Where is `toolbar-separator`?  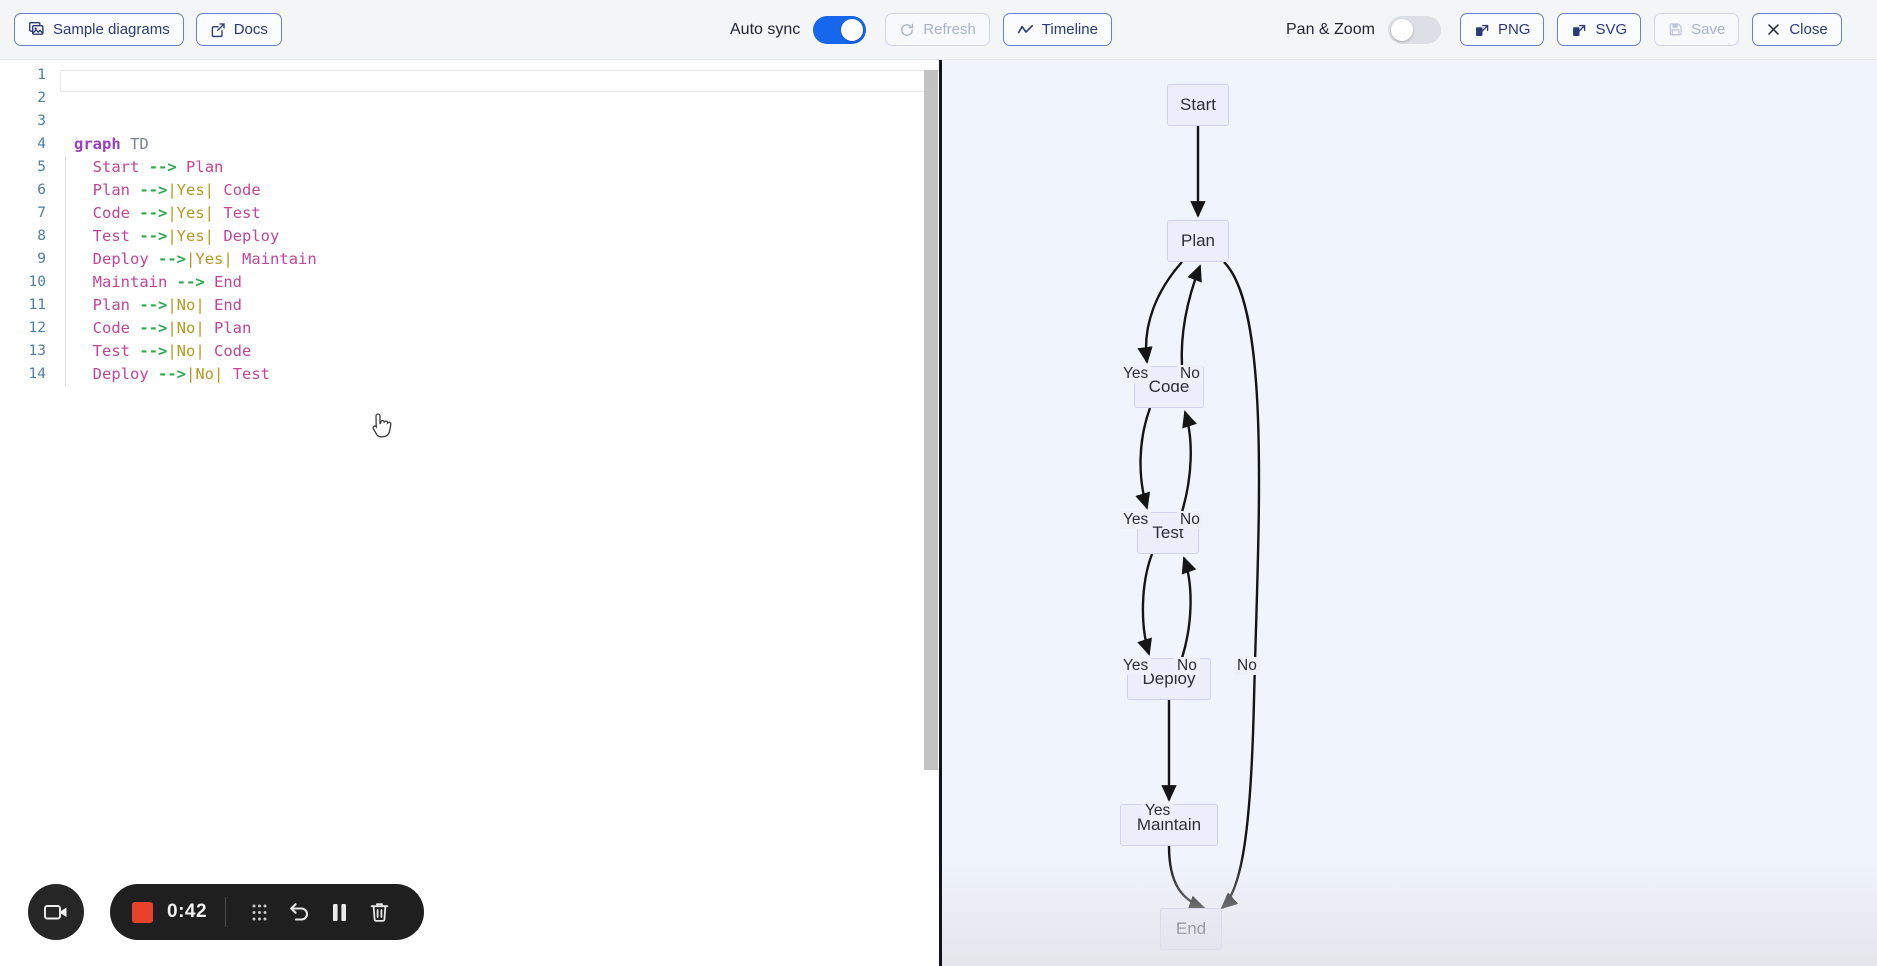 toolbar-separator is located at coordinates (226, 912).